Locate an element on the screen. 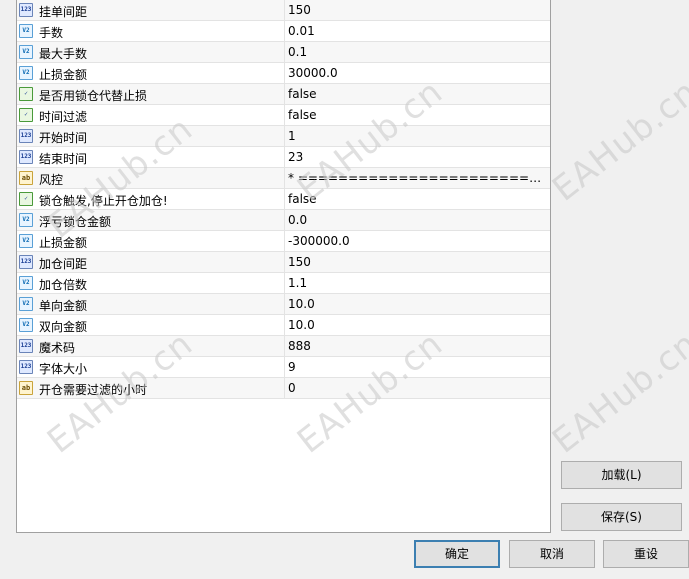  cancel-button: 取消 is located at coordinates (552, 554).